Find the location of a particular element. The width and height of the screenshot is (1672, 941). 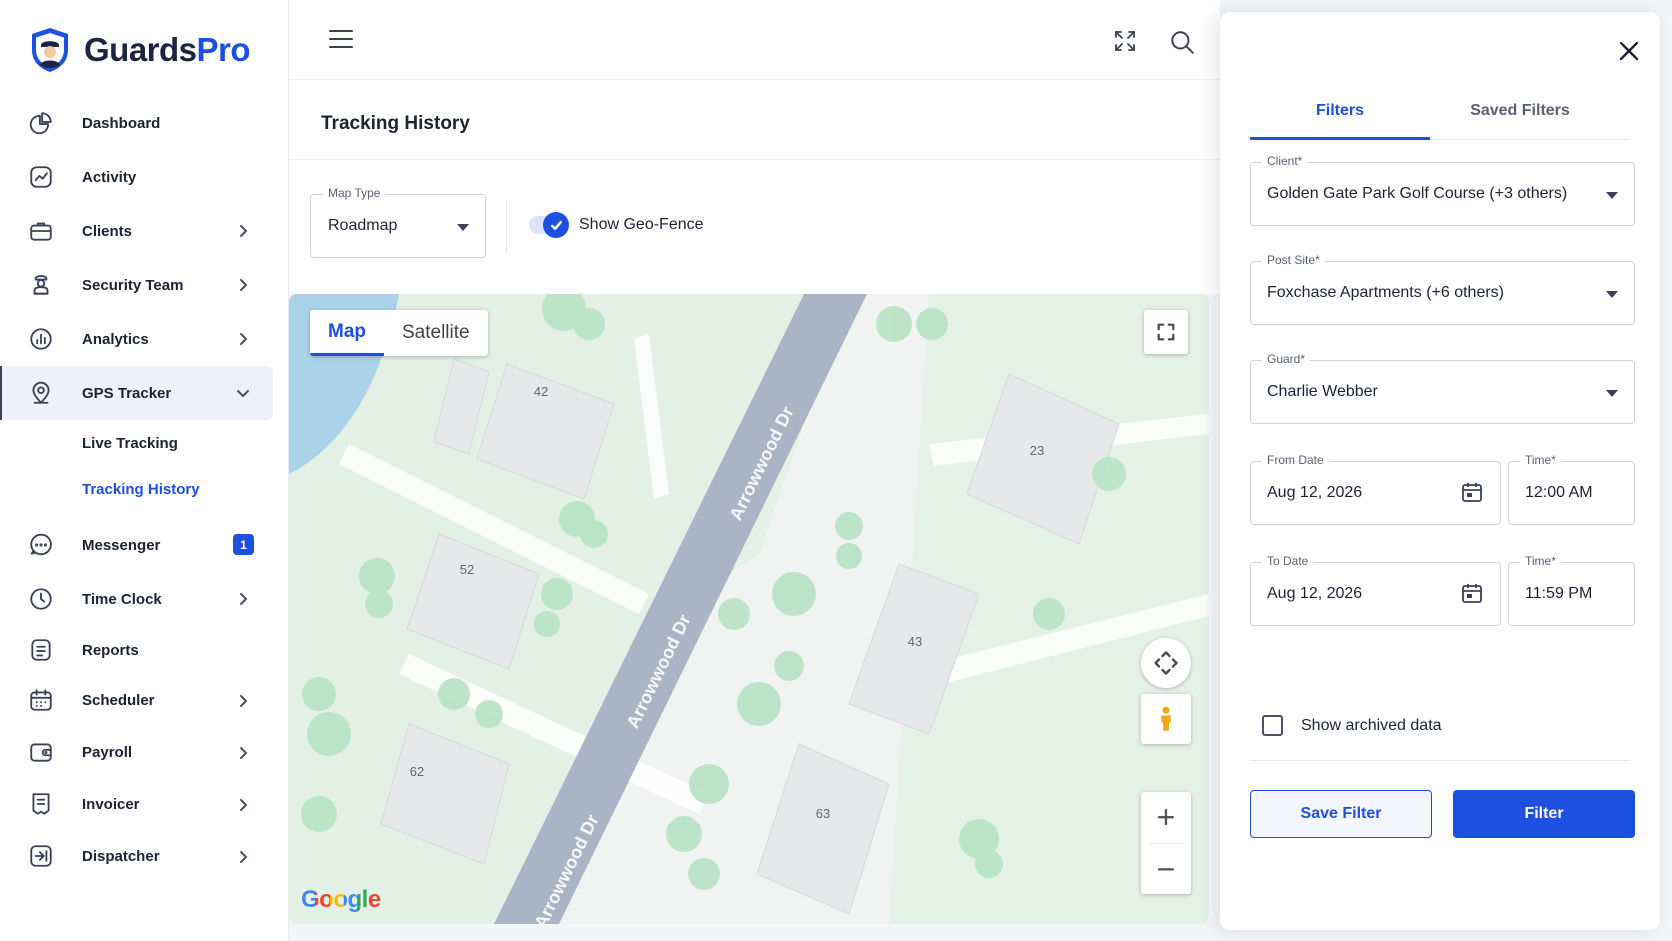

show-archived-checkbox: Show archived data is located at coordinates (1352, 725).